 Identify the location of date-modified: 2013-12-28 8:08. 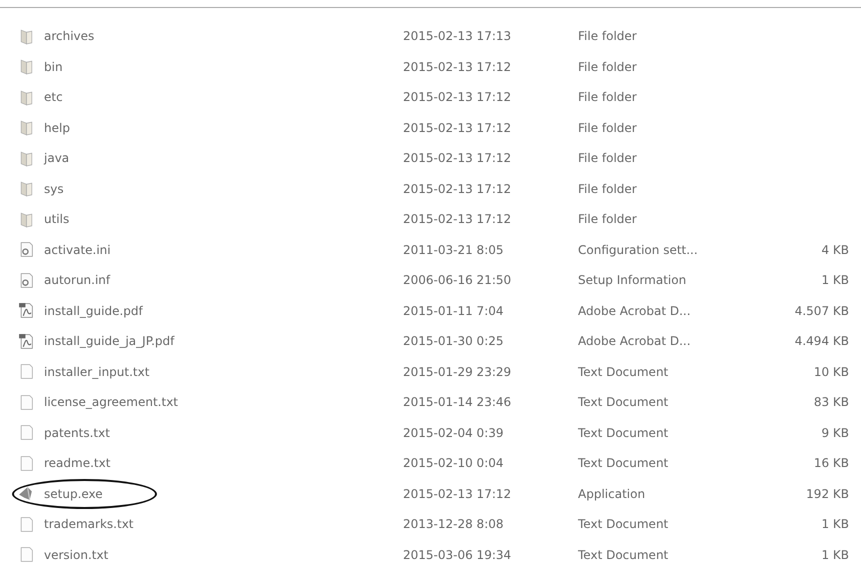
(453, 524).